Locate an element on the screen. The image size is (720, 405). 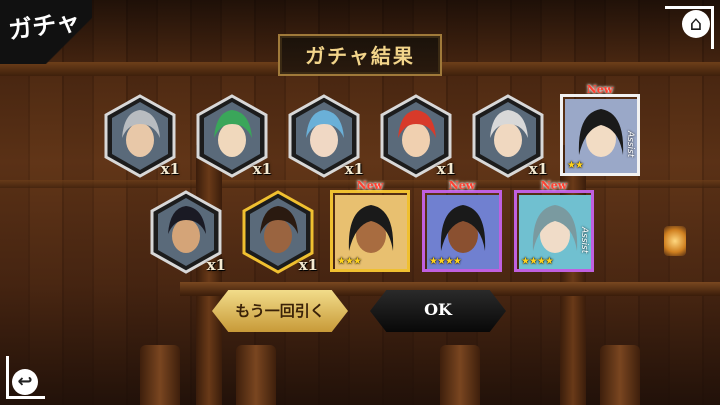
result-title: ガチャ結果 is located at coordinates (360, 56).